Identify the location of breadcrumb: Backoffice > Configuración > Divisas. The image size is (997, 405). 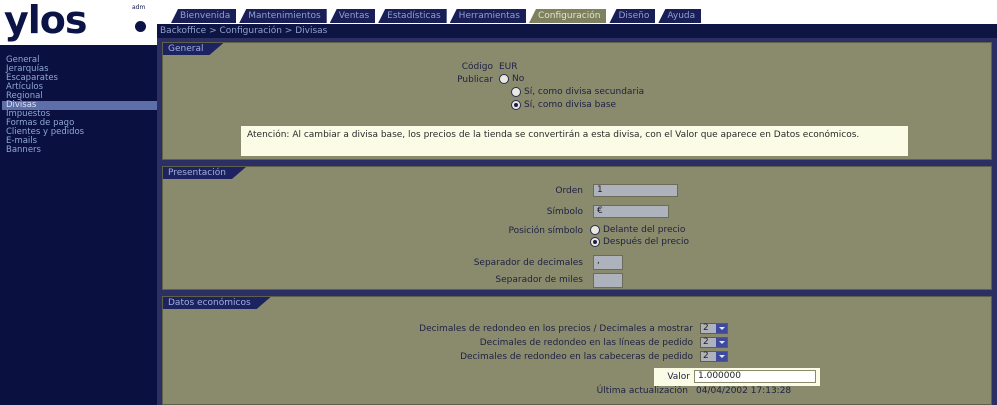
(577, 31).